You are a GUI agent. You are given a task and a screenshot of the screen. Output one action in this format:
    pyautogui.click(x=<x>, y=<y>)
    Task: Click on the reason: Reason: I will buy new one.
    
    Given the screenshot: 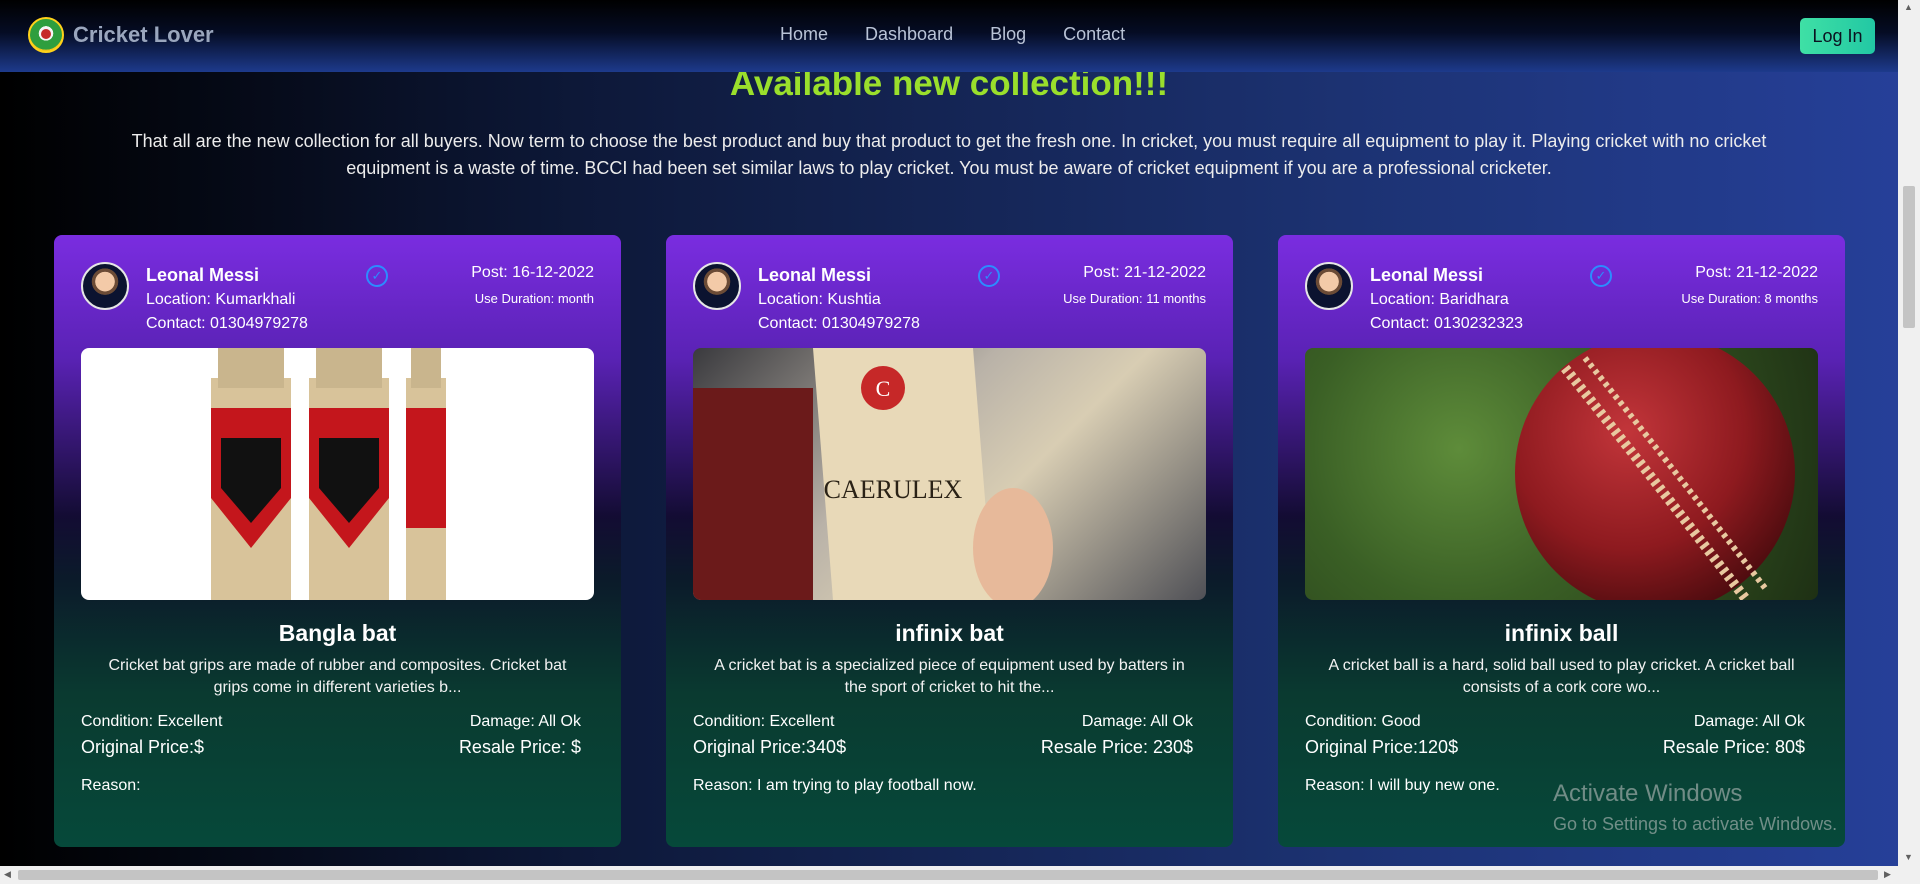 What is the action you would take?
    pyautogui.click(x=1402, y=785)
    